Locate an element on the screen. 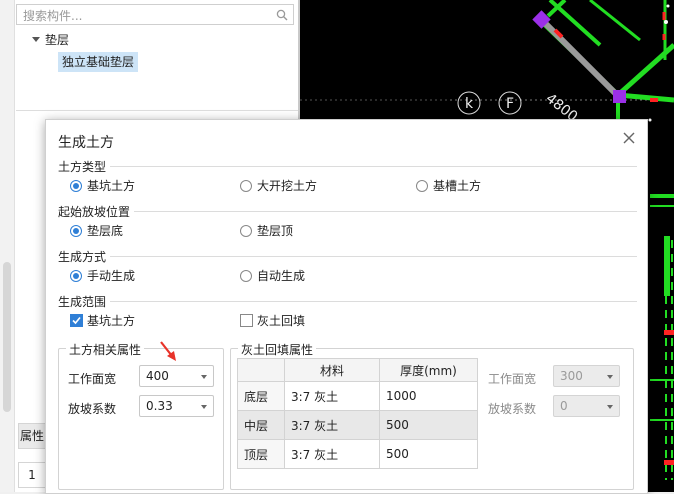  radio-auto-generate: 自动生成 is located at coordinates (272, 276).